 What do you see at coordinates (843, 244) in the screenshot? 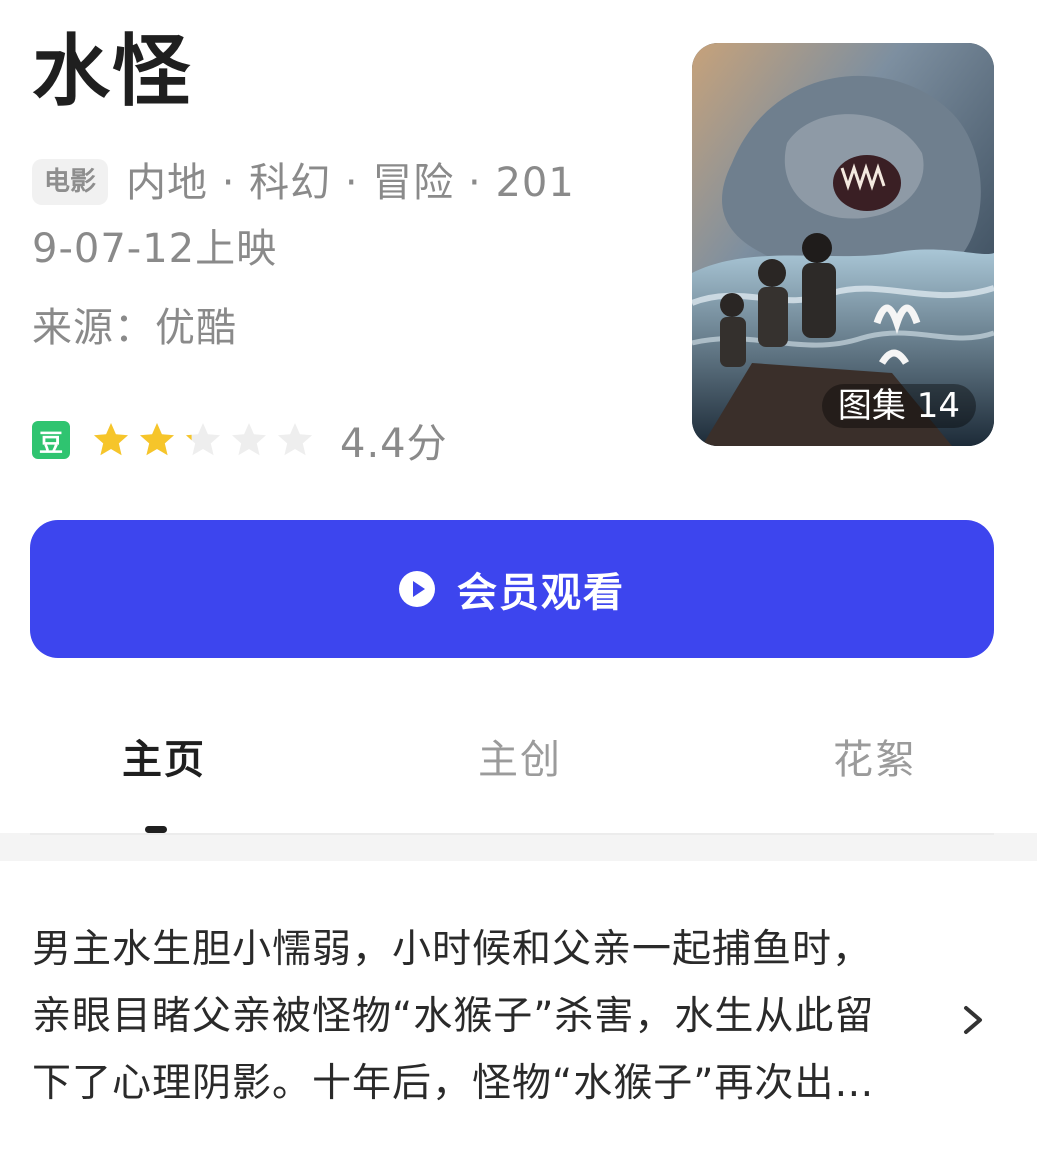
I see `poster-image: 图集 14` at bounding box center [843, 244].